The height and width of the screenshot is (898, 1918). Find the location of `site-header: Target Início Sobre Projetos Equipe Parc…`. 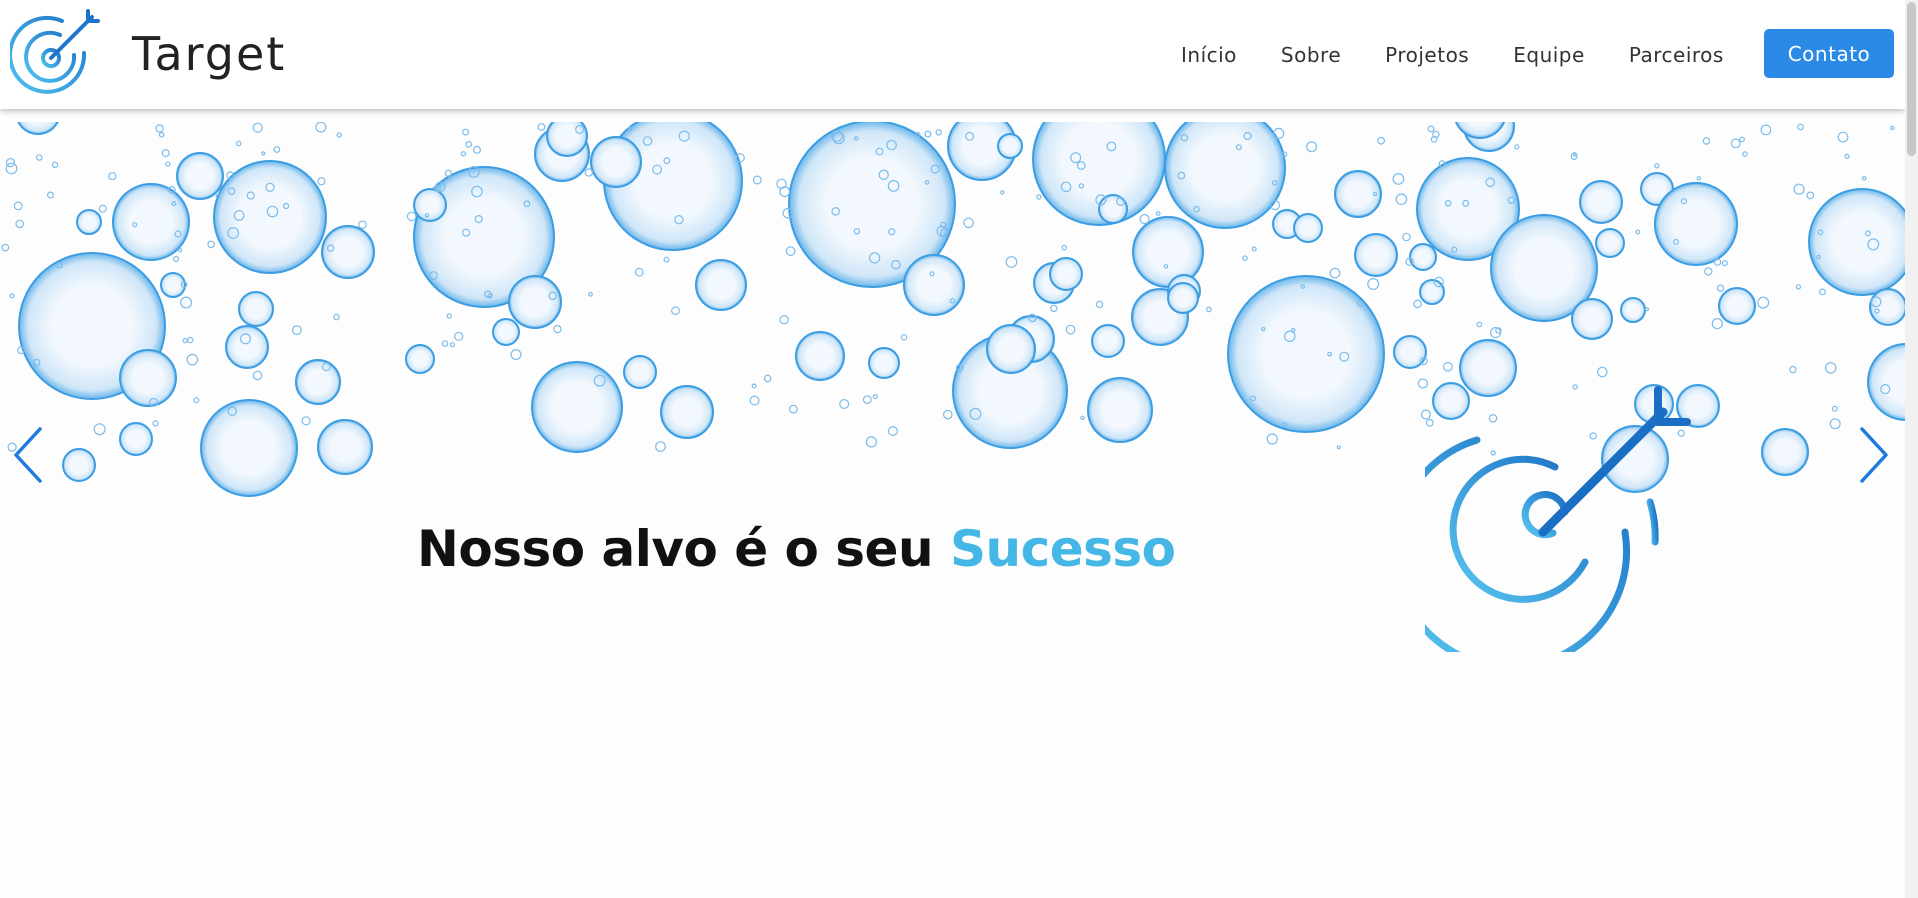

site-header: Target Início Sobre Projetos Equipe Parc… is located at coordinates (952, 54).